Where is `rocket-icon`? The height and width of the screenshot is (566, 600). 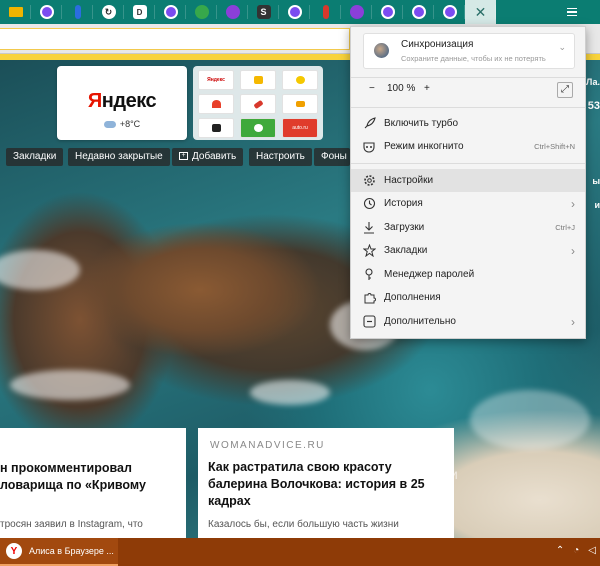
rocket-icon is located at coordinates (369, 124).